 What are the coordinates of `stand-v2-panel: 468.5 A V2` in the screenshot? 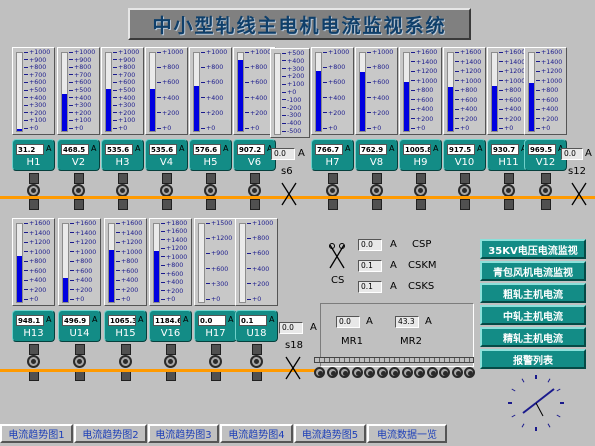 It's located at (78, 155).